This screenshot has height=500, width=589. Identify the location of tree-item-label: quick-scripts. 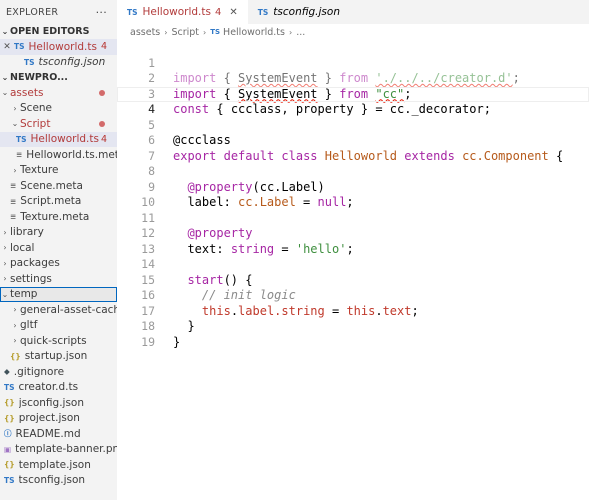
(53, 340).